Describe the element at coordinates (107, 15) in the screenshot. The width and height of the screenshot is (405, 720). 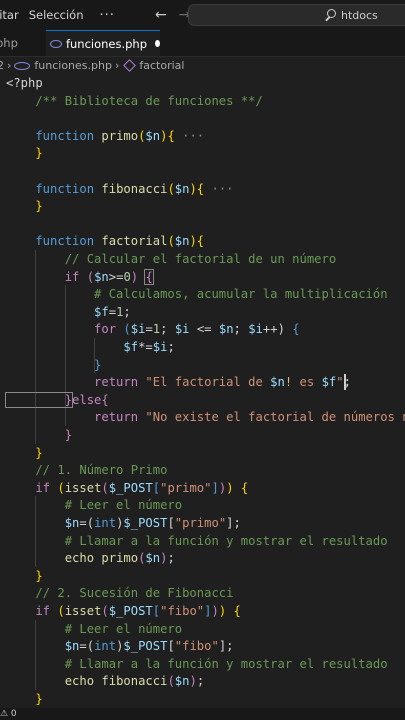
I see `more-menu-button: ···` at that location.